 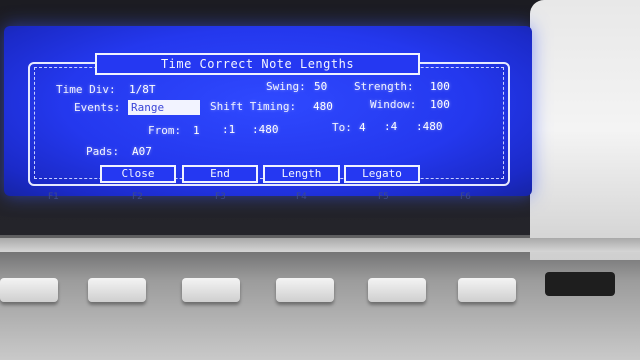 What do you see at coordinates (390, 126) in the screenshot?
I see `to-beat-field: :4` at bounding box center [390, 126].